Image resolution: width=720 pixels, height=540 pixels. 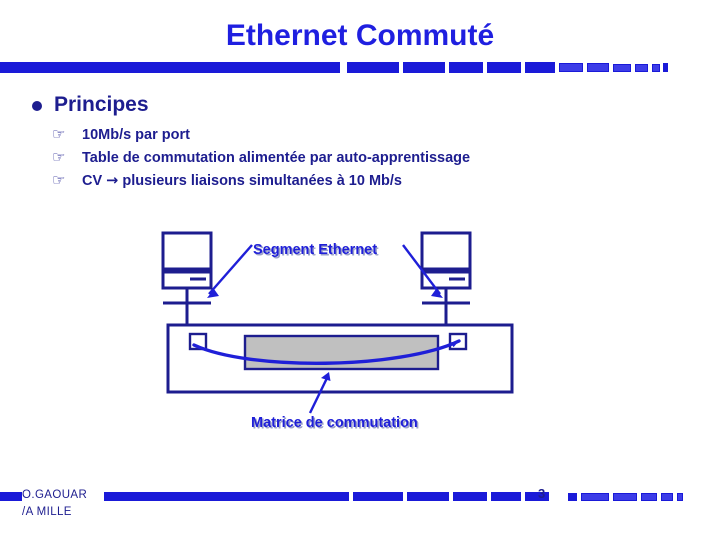 I want to click on bullet-level2-label-3a: CV, so click(x=94, y=181).